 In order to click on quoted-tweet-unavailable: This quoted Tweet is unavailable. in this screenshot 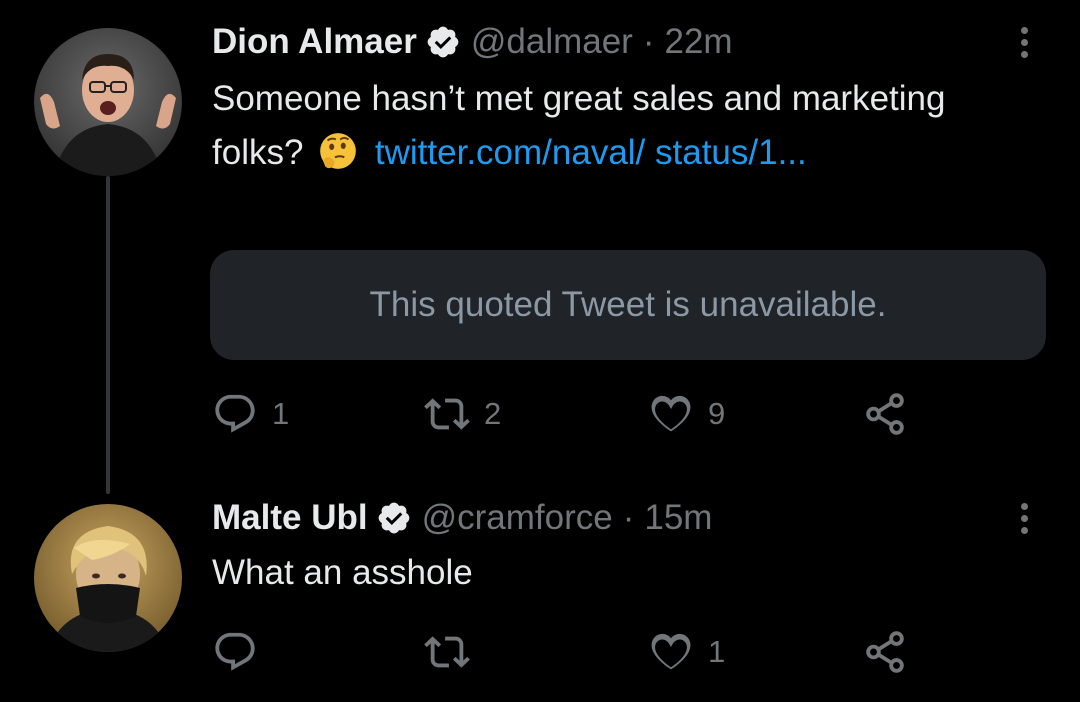, I will do `click(628, 305)`.